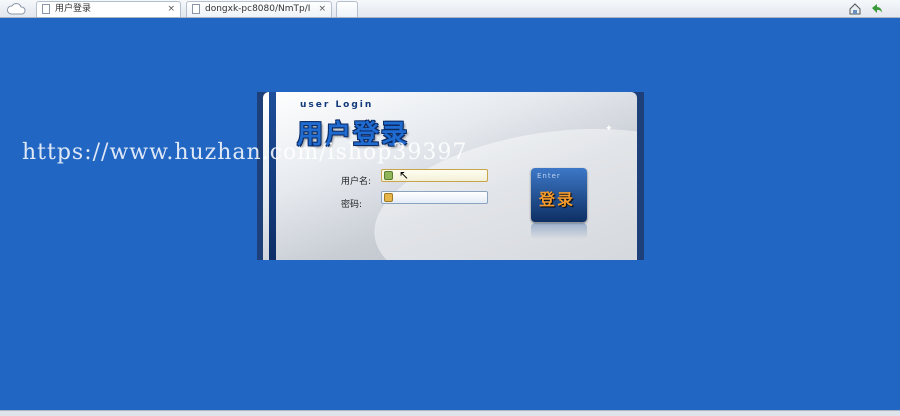 The image size is (900, 416). What do you see at coordinates (609, 129) in the screenshot?
I see `sparkle-icon: ✦` at bounding box center [609, 129].